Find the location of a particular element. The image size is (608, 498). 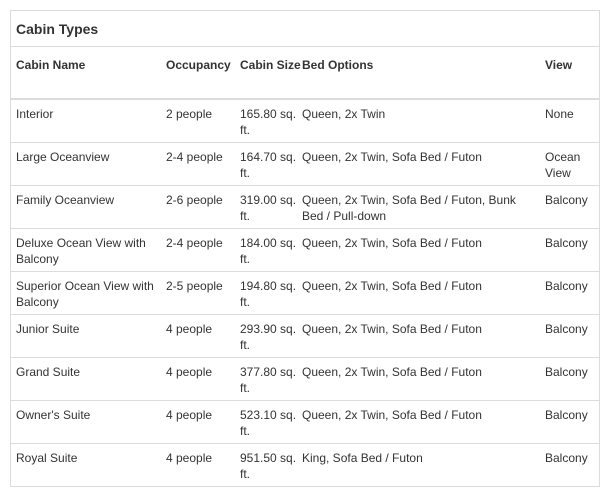

cell-cabin-size: 184.00 sq. ft. is located at coordinates (271, 250).